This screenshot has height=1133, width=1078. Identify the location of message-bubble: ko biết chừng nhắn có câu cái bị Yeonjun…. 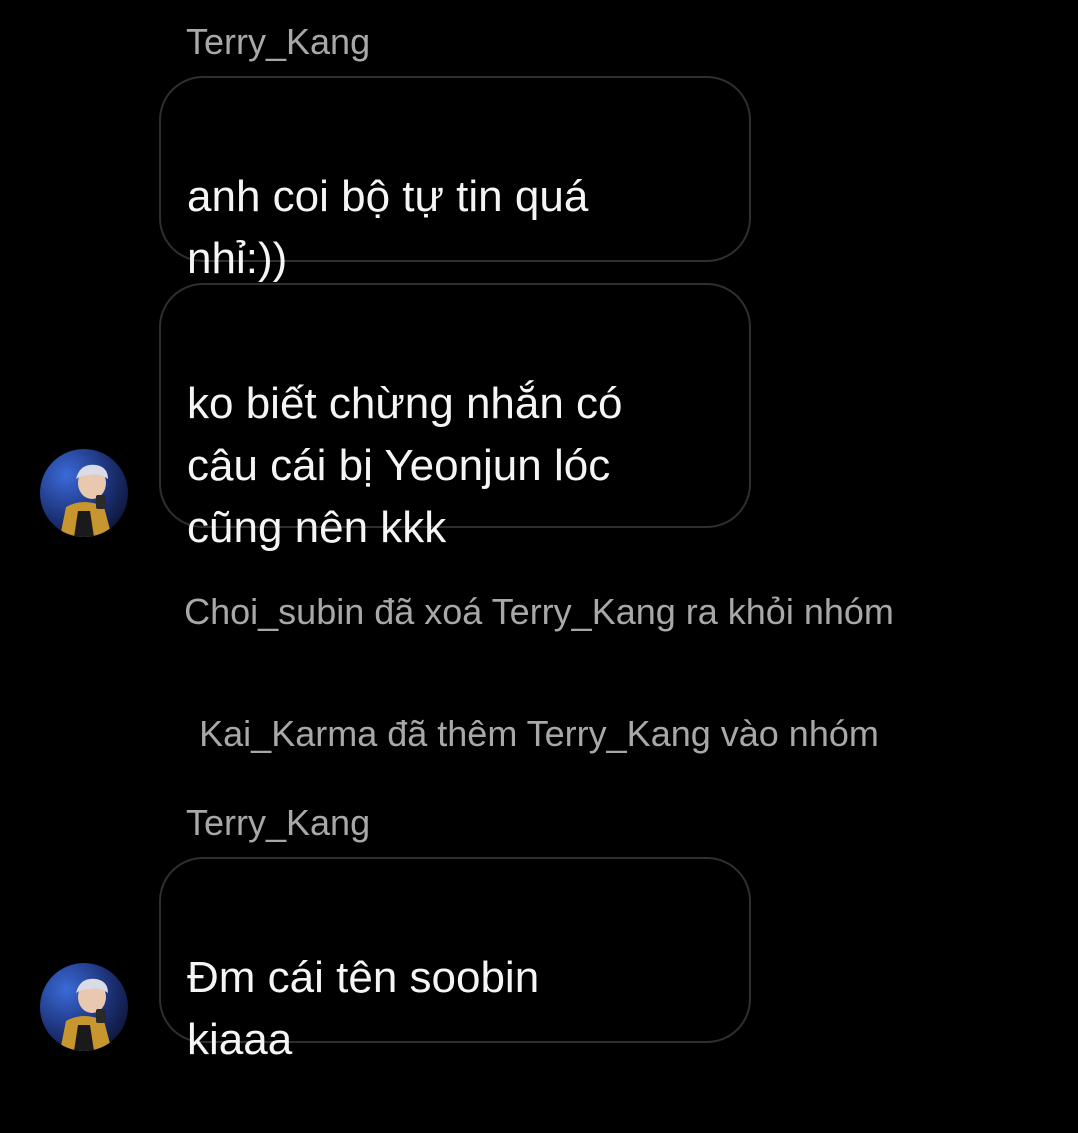
(455, 417).